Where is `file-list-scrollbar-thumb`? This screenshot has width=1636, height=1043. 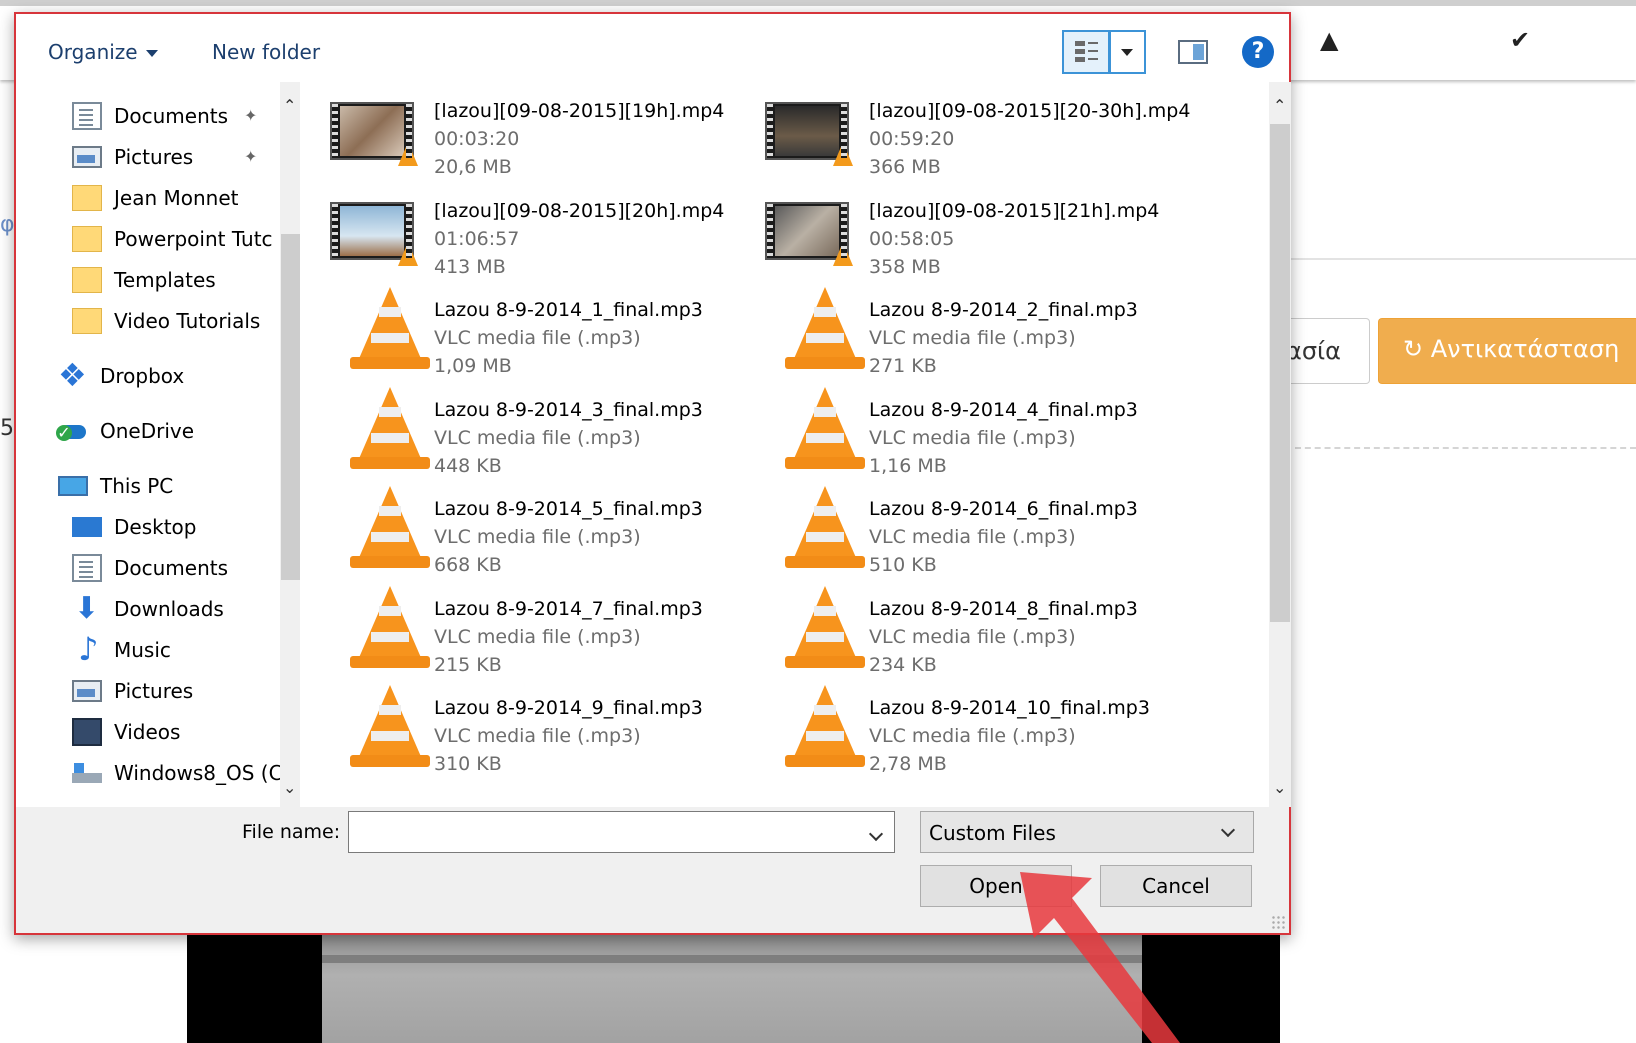
file-list-scrollbar-thumb is located at coordinates (1280, 373).